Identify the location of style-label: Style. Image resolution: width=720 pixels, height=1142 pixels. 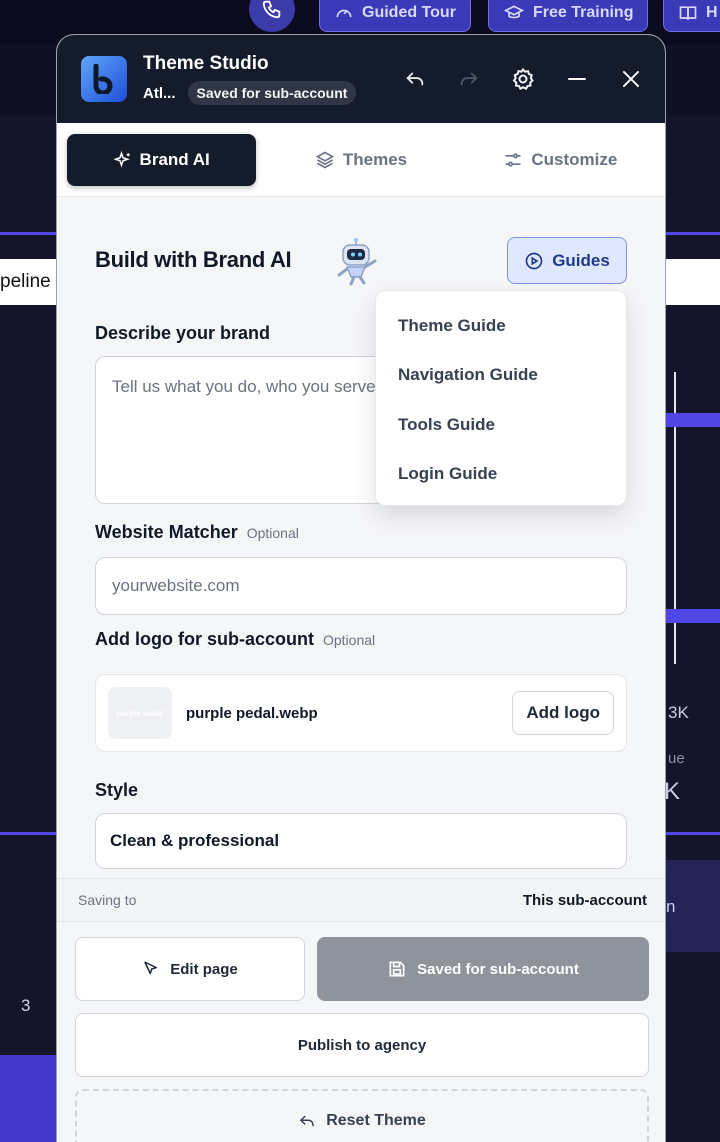
(117, 790).